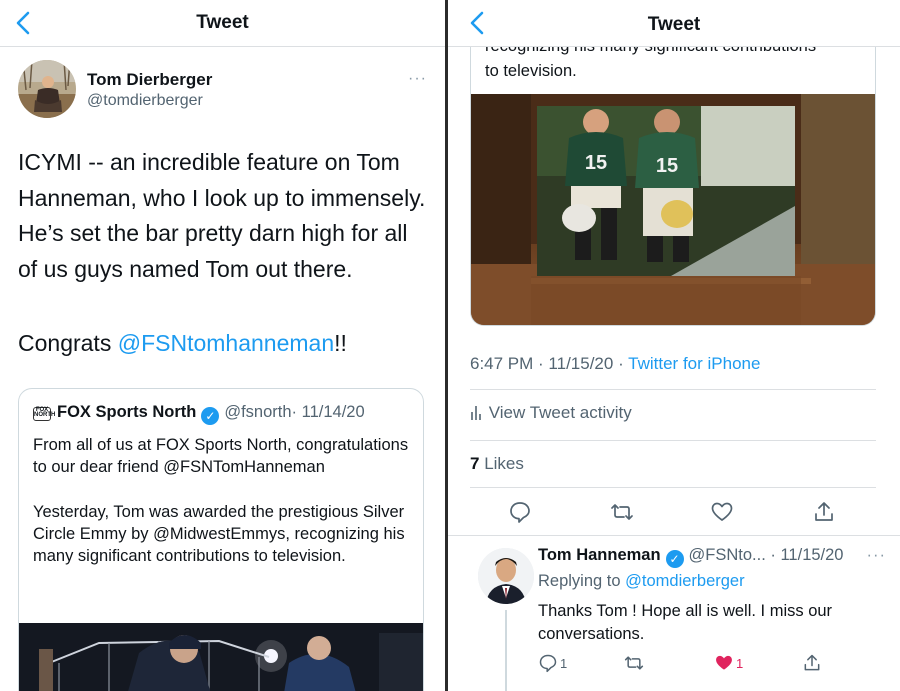 This screenshot has height=691, width=900. I want to click on reply-count: 1, so click(564, 663).